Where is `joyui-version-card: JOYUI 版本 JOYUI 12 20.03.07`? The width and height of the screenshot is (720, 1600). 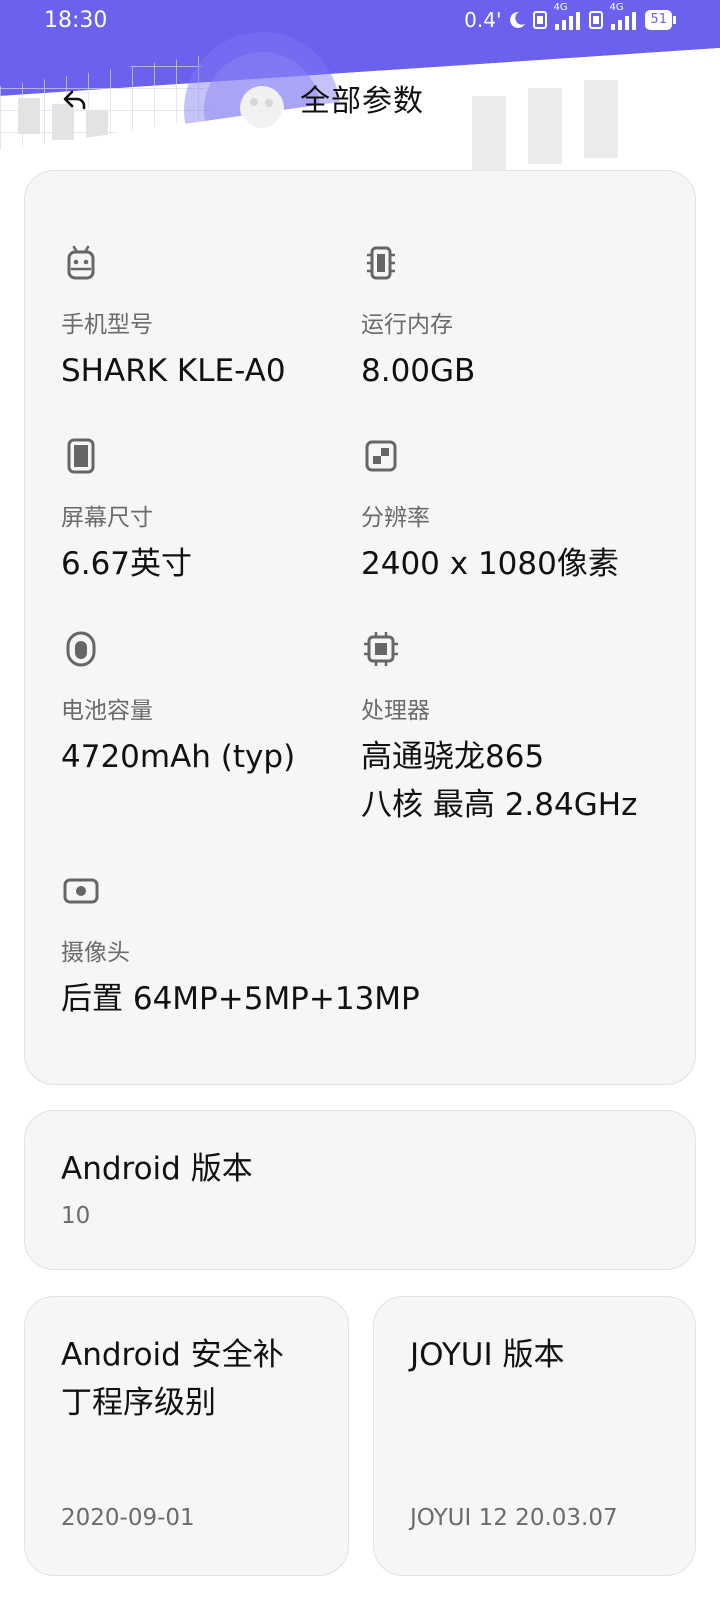 joyui-version-card: JOYUI 版本 JOYUI 12 20.03.07 is located at coordinates (534, 1436).